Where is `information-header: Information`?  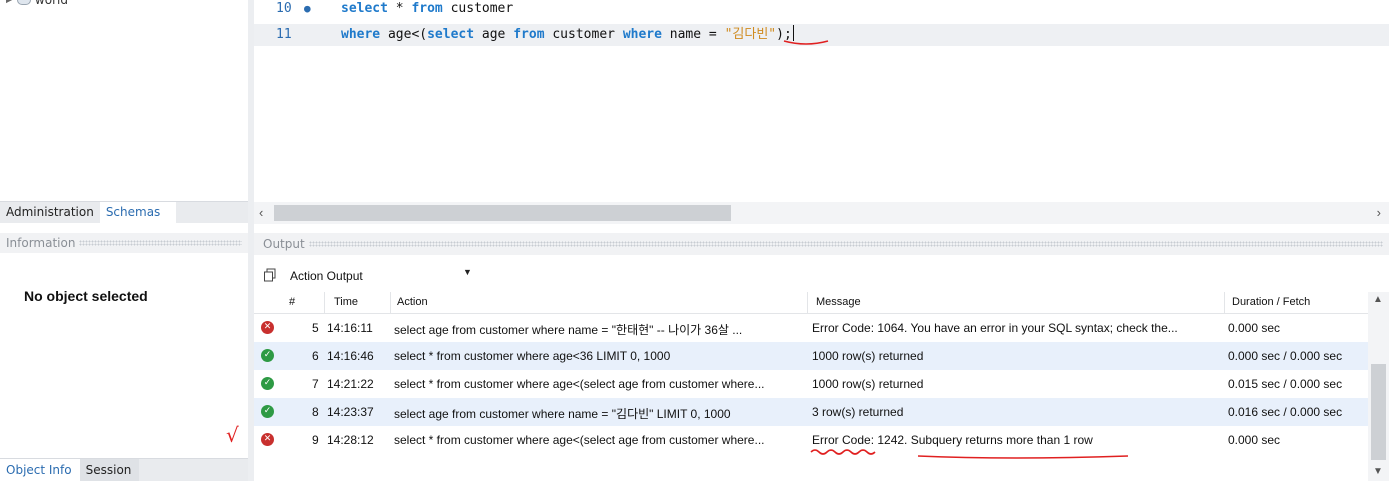 information-header: Information is located at coordinates (124, 243).